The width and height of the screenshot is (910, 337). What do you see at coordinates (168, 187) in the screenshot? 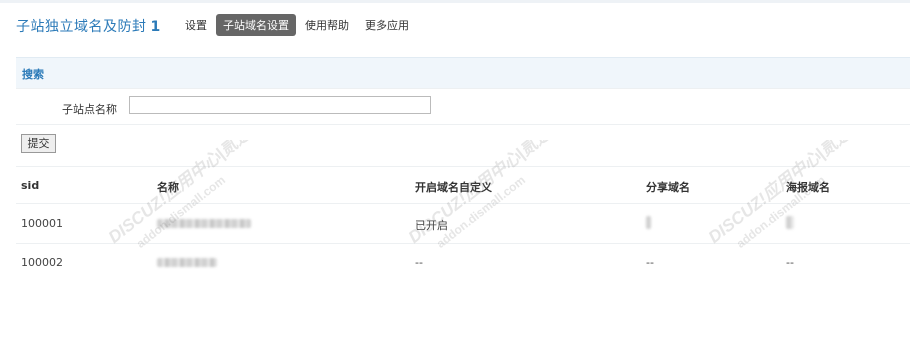
I see `col-header-name: 名称` at bounding box center [168, 187].